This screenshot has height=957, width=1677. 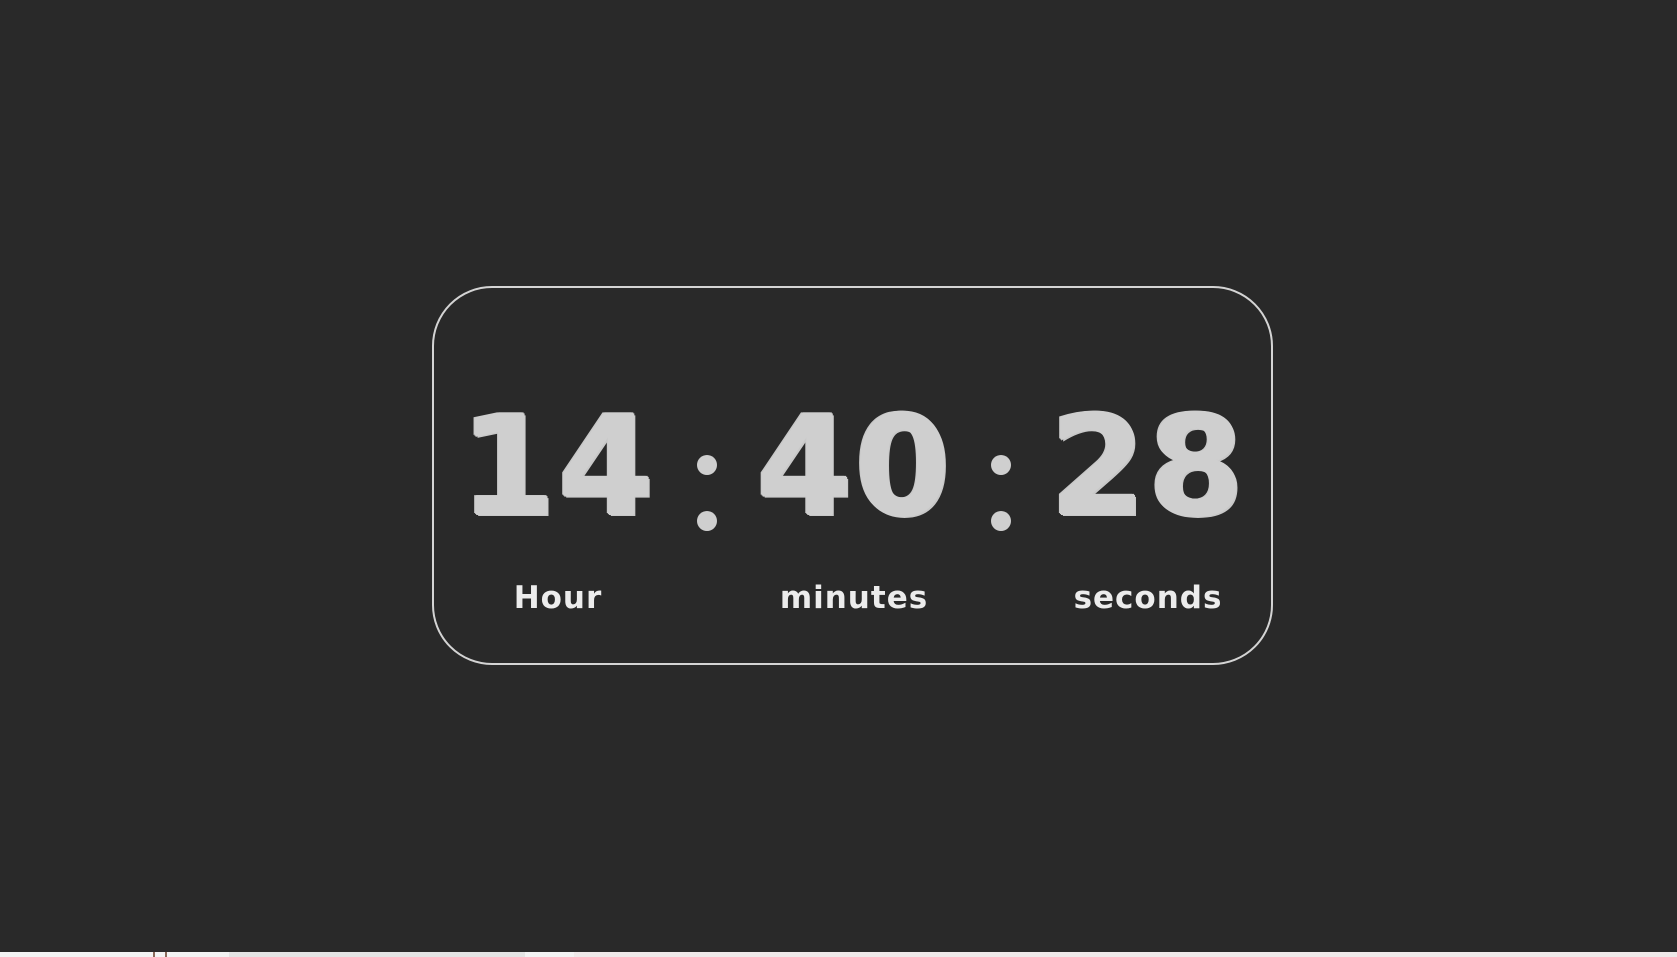 I want to click on hours-value: 14, so click(x=558, y=466).